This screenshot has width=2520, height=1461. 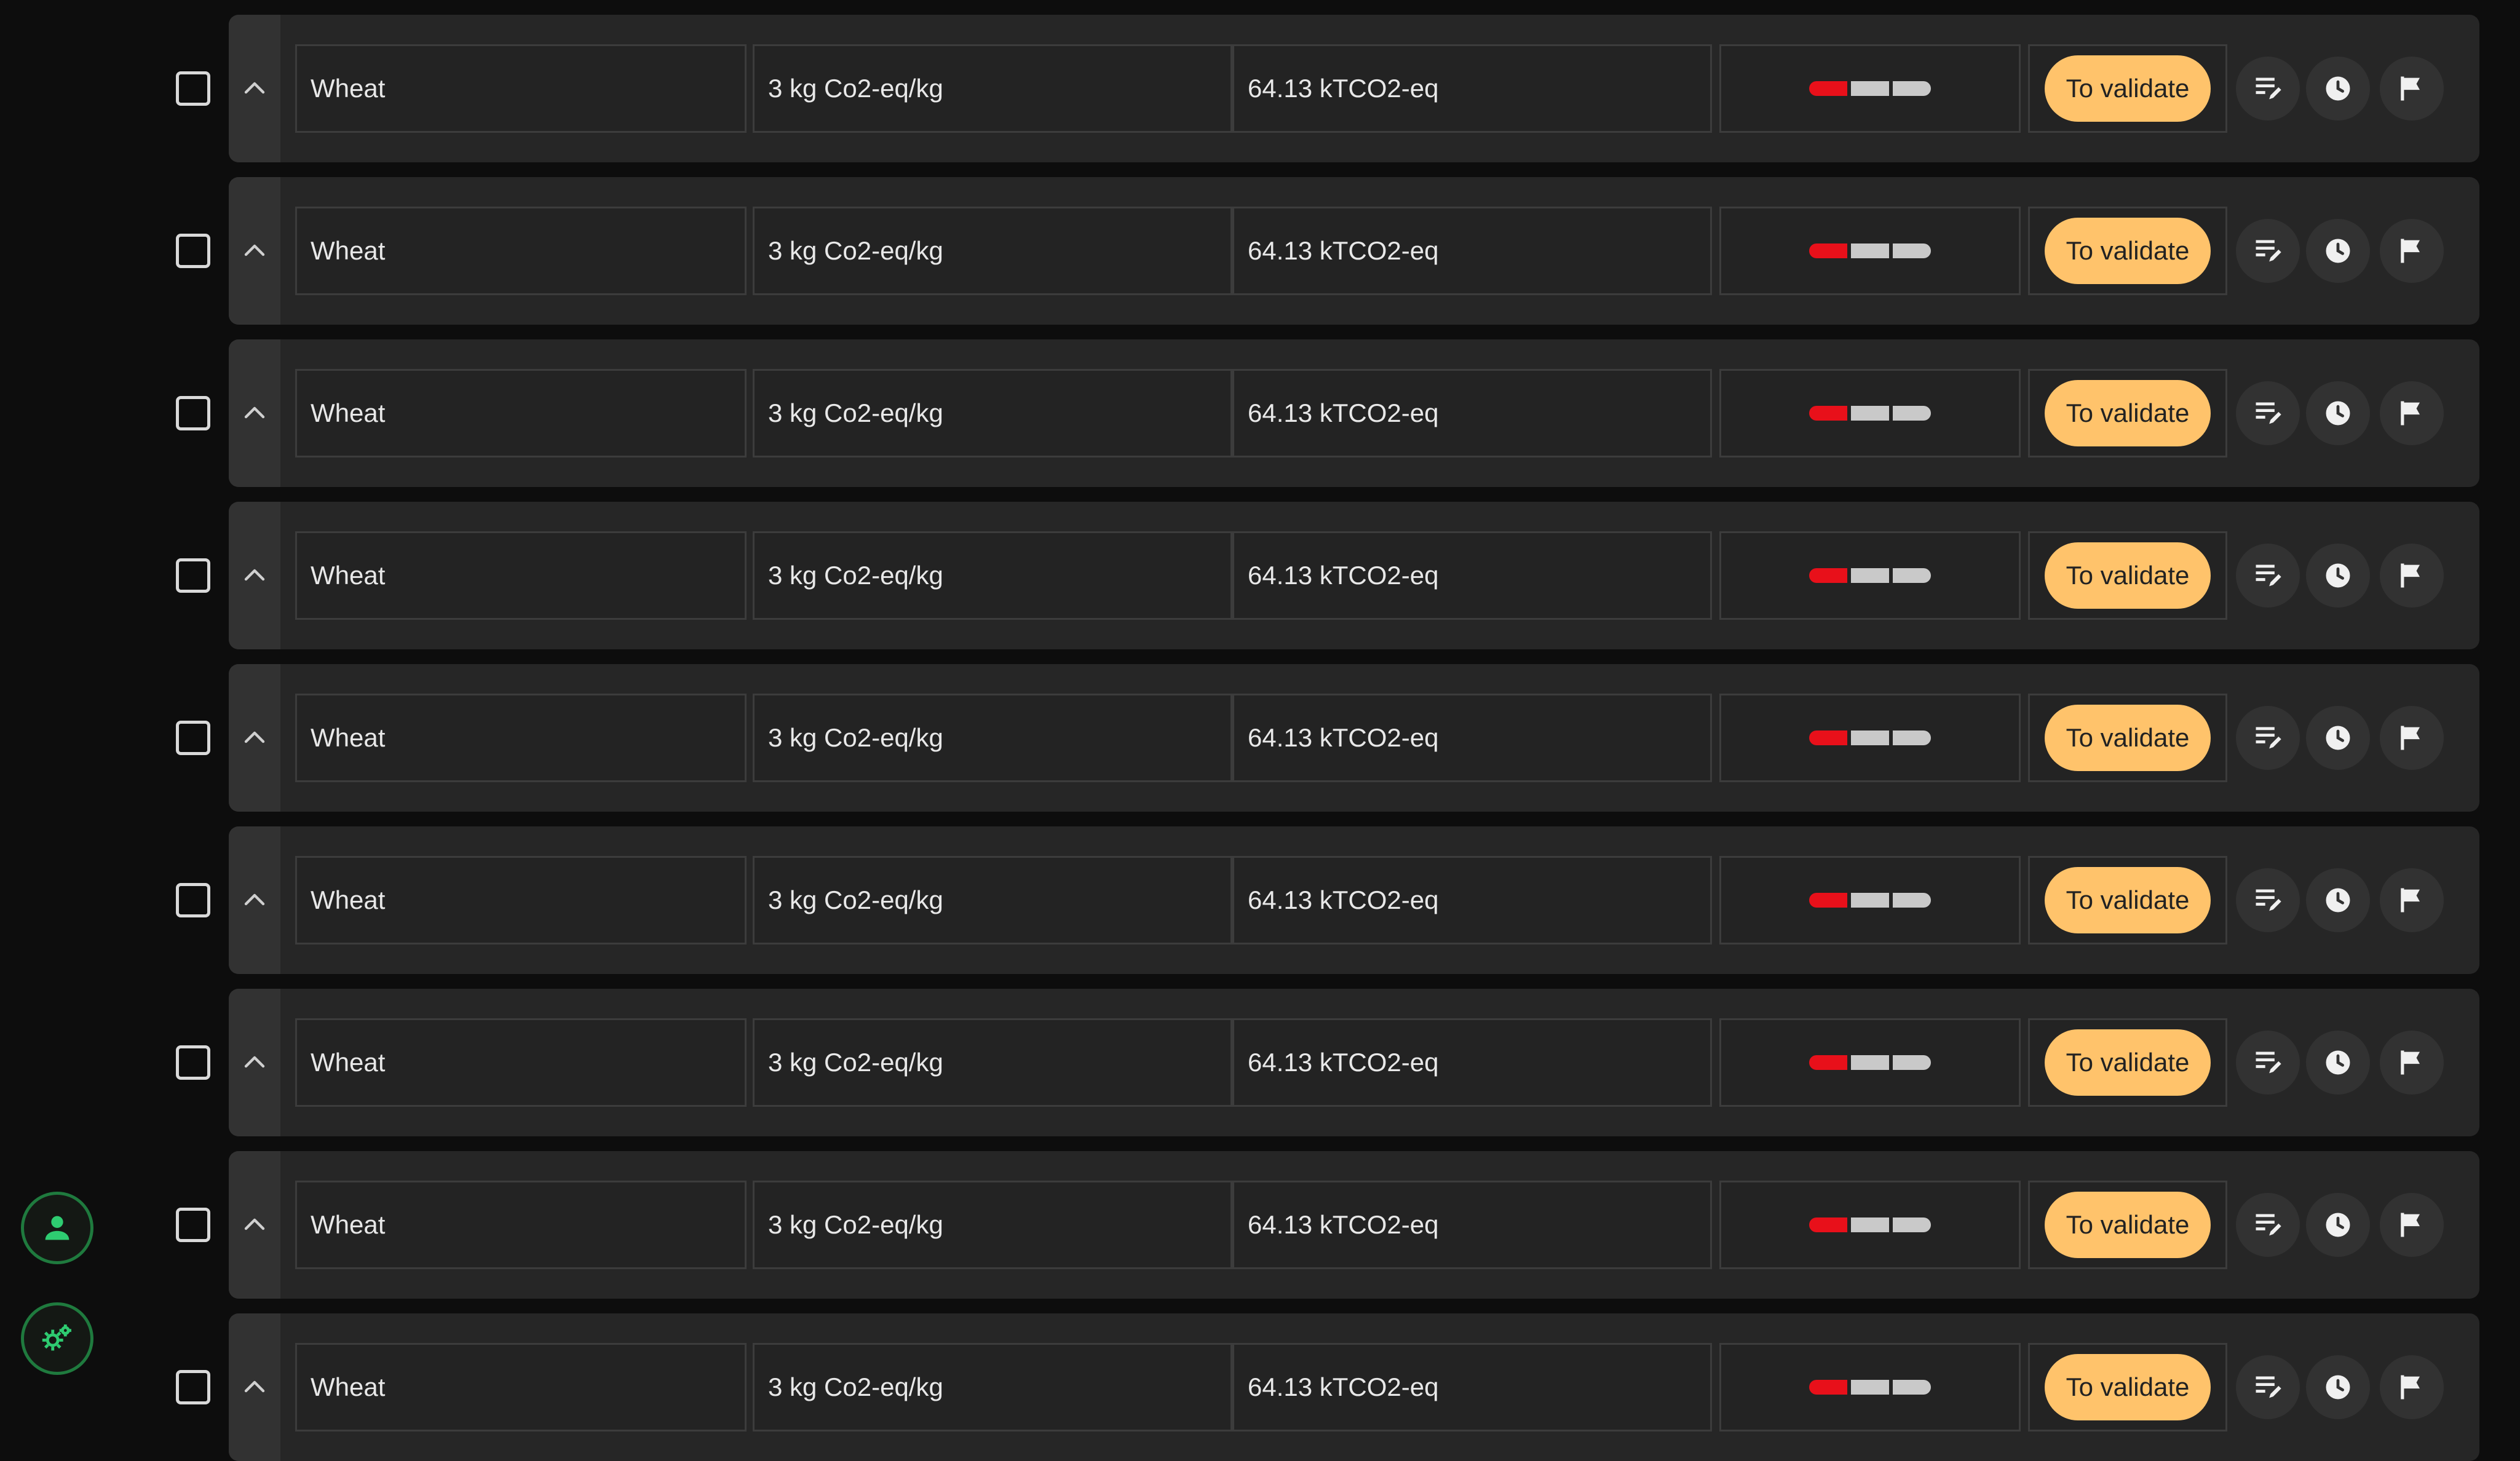 I want to click on user-profile-button, so click(x=57, y=1228).